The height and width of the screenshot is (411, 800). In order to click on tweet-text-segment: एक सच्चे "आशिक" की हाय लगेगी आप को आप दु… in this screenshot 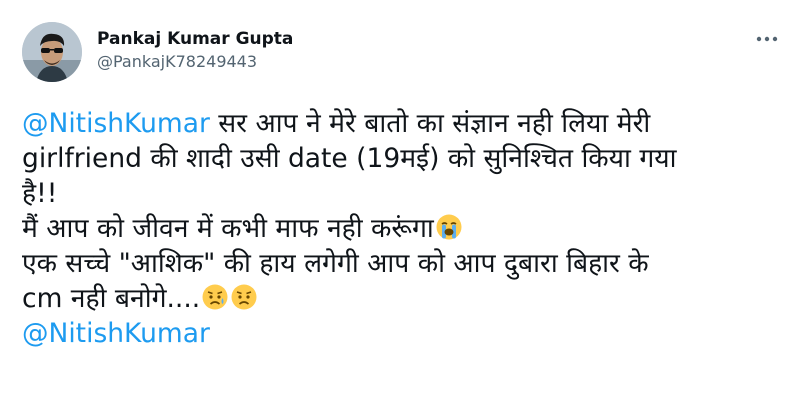, I will do `click(335, 263)`.